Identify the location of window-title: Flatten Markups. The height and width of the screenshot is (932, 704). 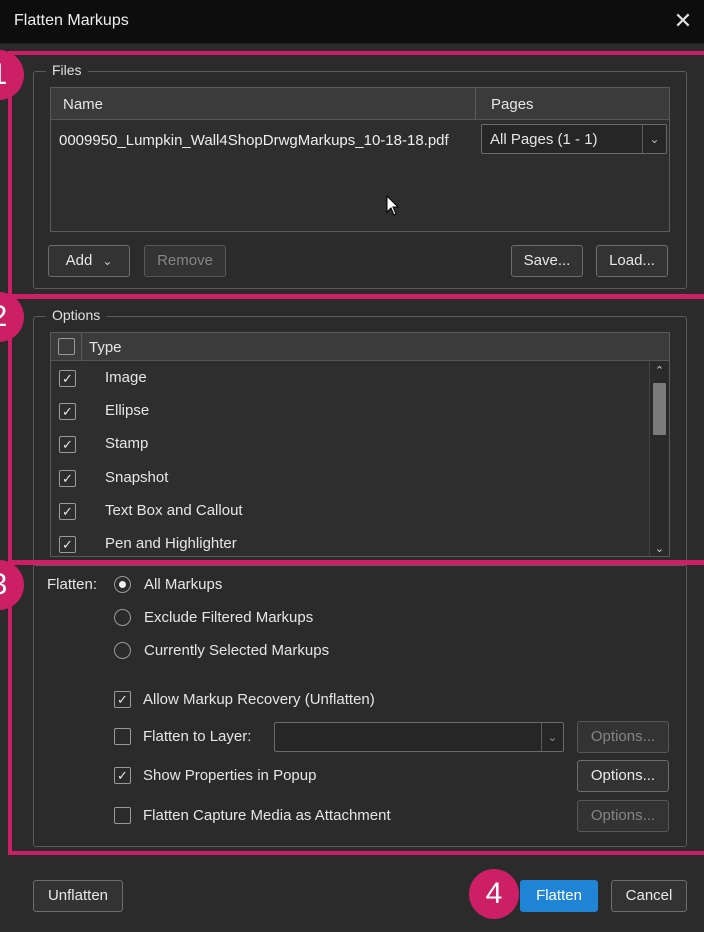
(71, 20).